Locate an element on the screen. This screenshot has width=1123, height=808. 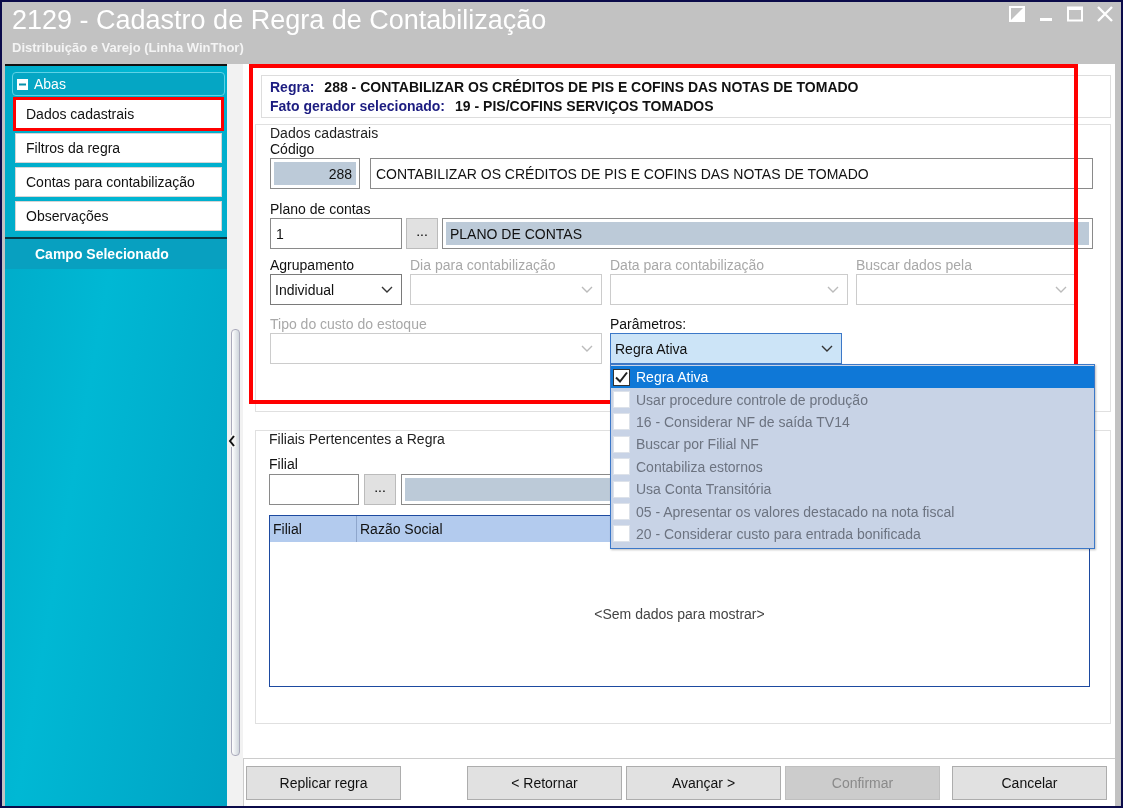
action-button: Avançar > is located at coordinates (703, 782).